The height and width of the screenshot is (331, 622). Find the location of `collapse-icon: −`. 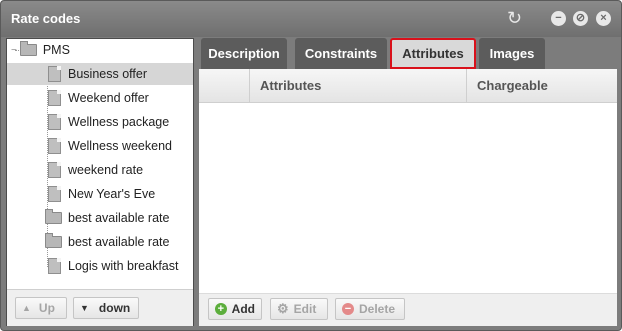

collapse-icon: − is located at coordinates (14, 50).